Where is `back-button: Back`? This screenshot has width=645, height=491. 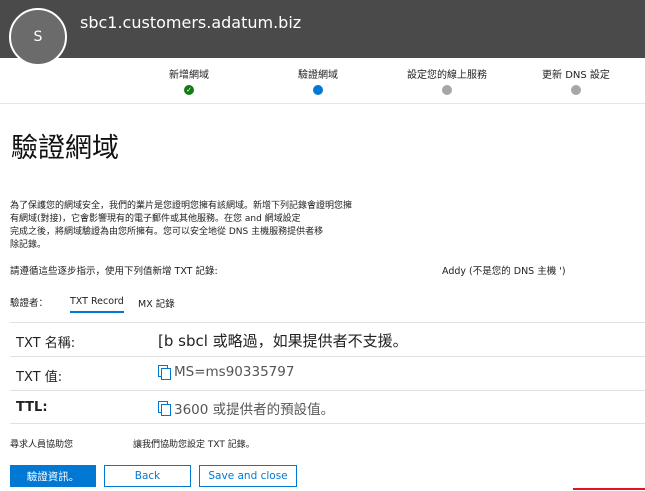
back-button: Back is located at coordinates (147, 476).